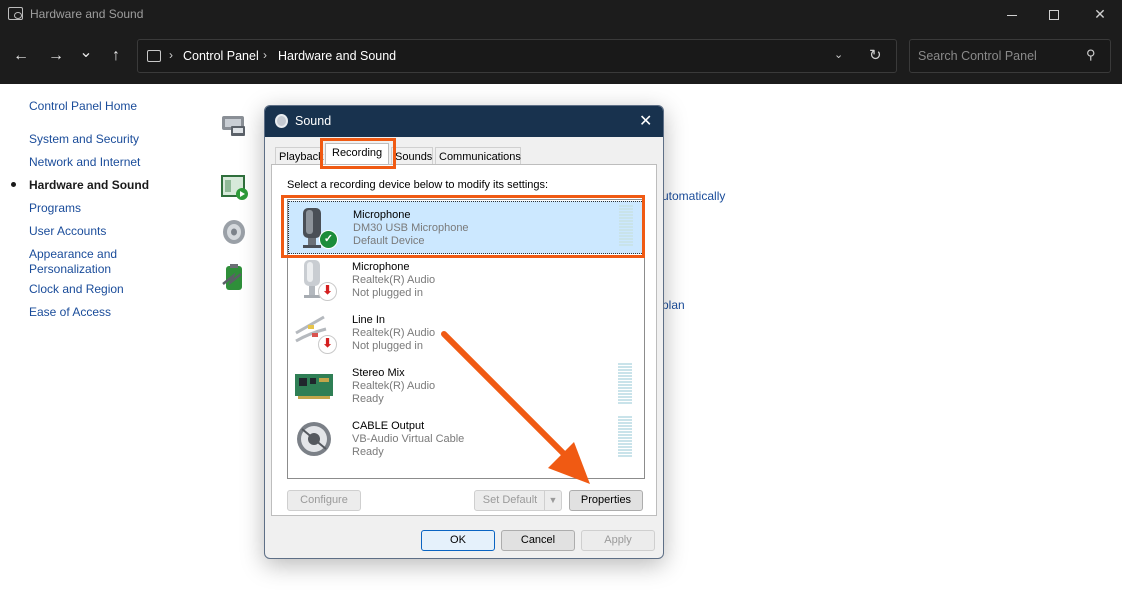 Image resolution: width=1122 pixels, height=604 pixels. I want to click on search-box: ⚲, so click(1010, 56).